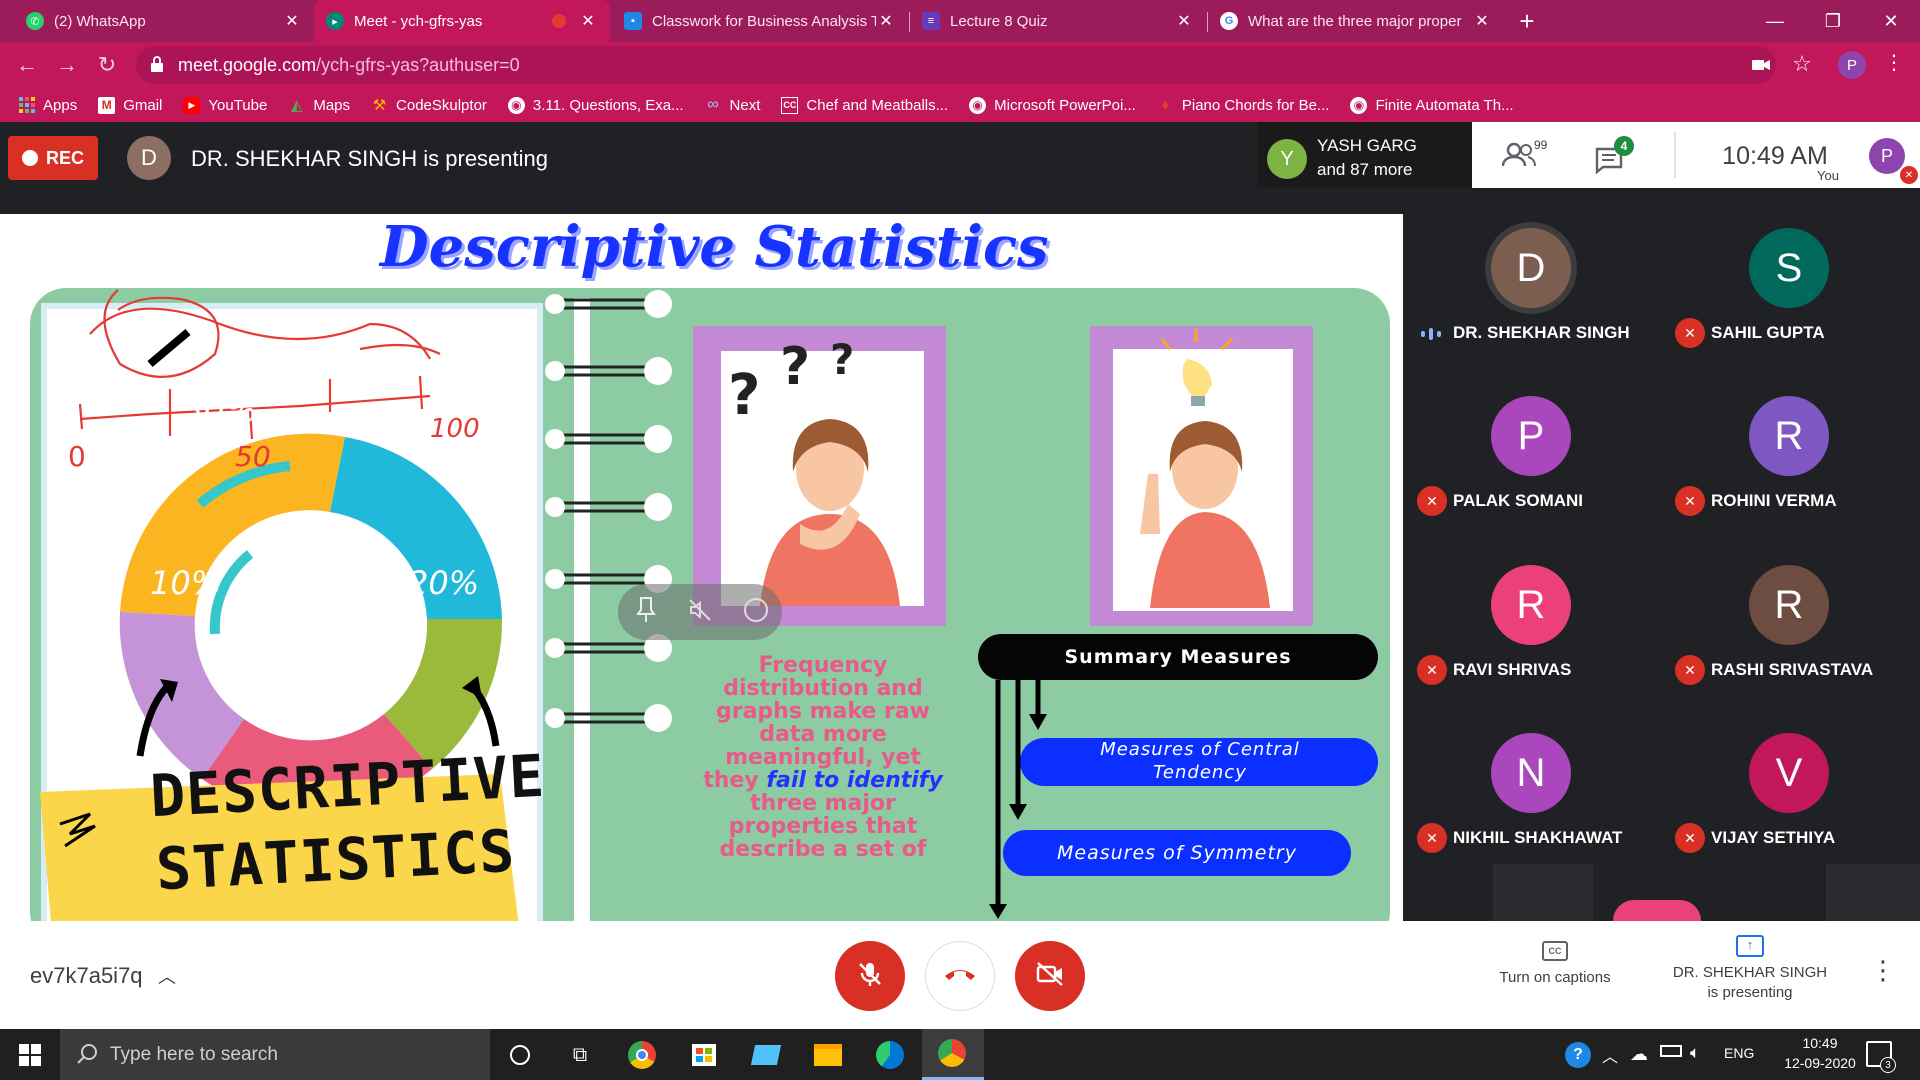 Image resolution: width=1920 pixels, height=1080 pixels. I want to click on restore-button: ❐, so click(1833, 21).